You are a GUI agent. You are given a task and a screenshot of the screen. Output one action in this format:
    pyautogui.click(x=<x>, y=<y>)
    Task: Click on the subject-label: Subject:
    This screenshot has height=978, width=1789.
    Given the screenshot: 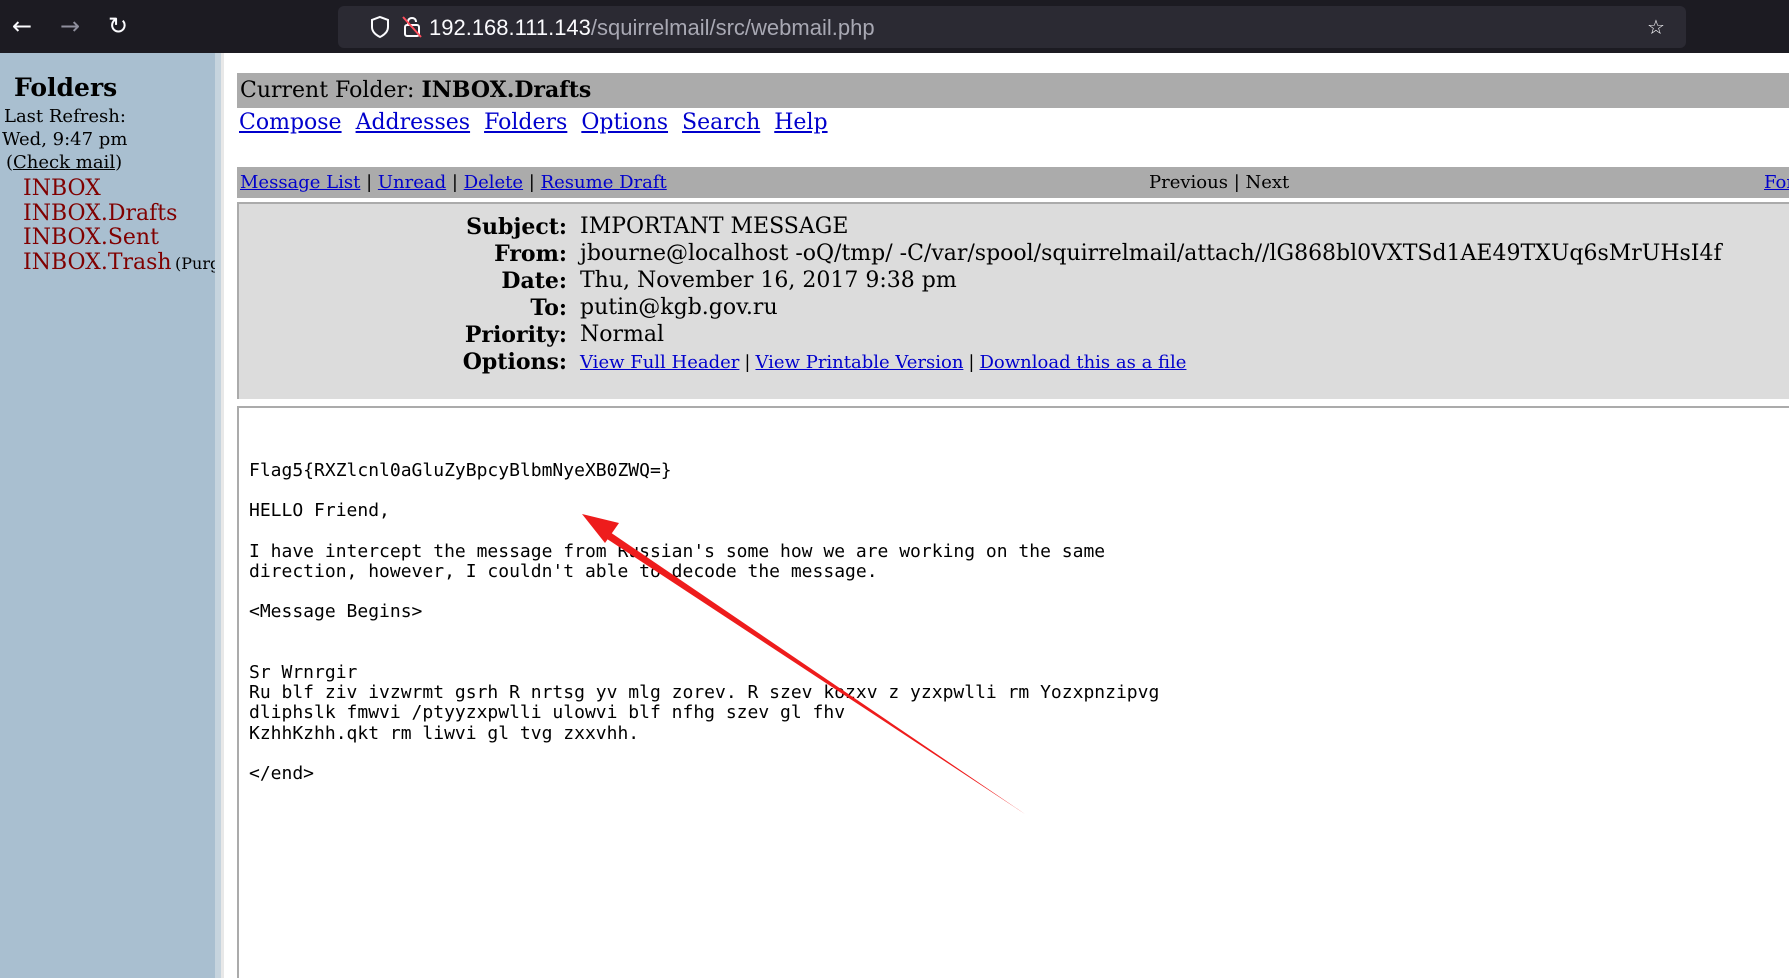 What is the action you would take?
    pyautogui.click(x=516, y=227)
    